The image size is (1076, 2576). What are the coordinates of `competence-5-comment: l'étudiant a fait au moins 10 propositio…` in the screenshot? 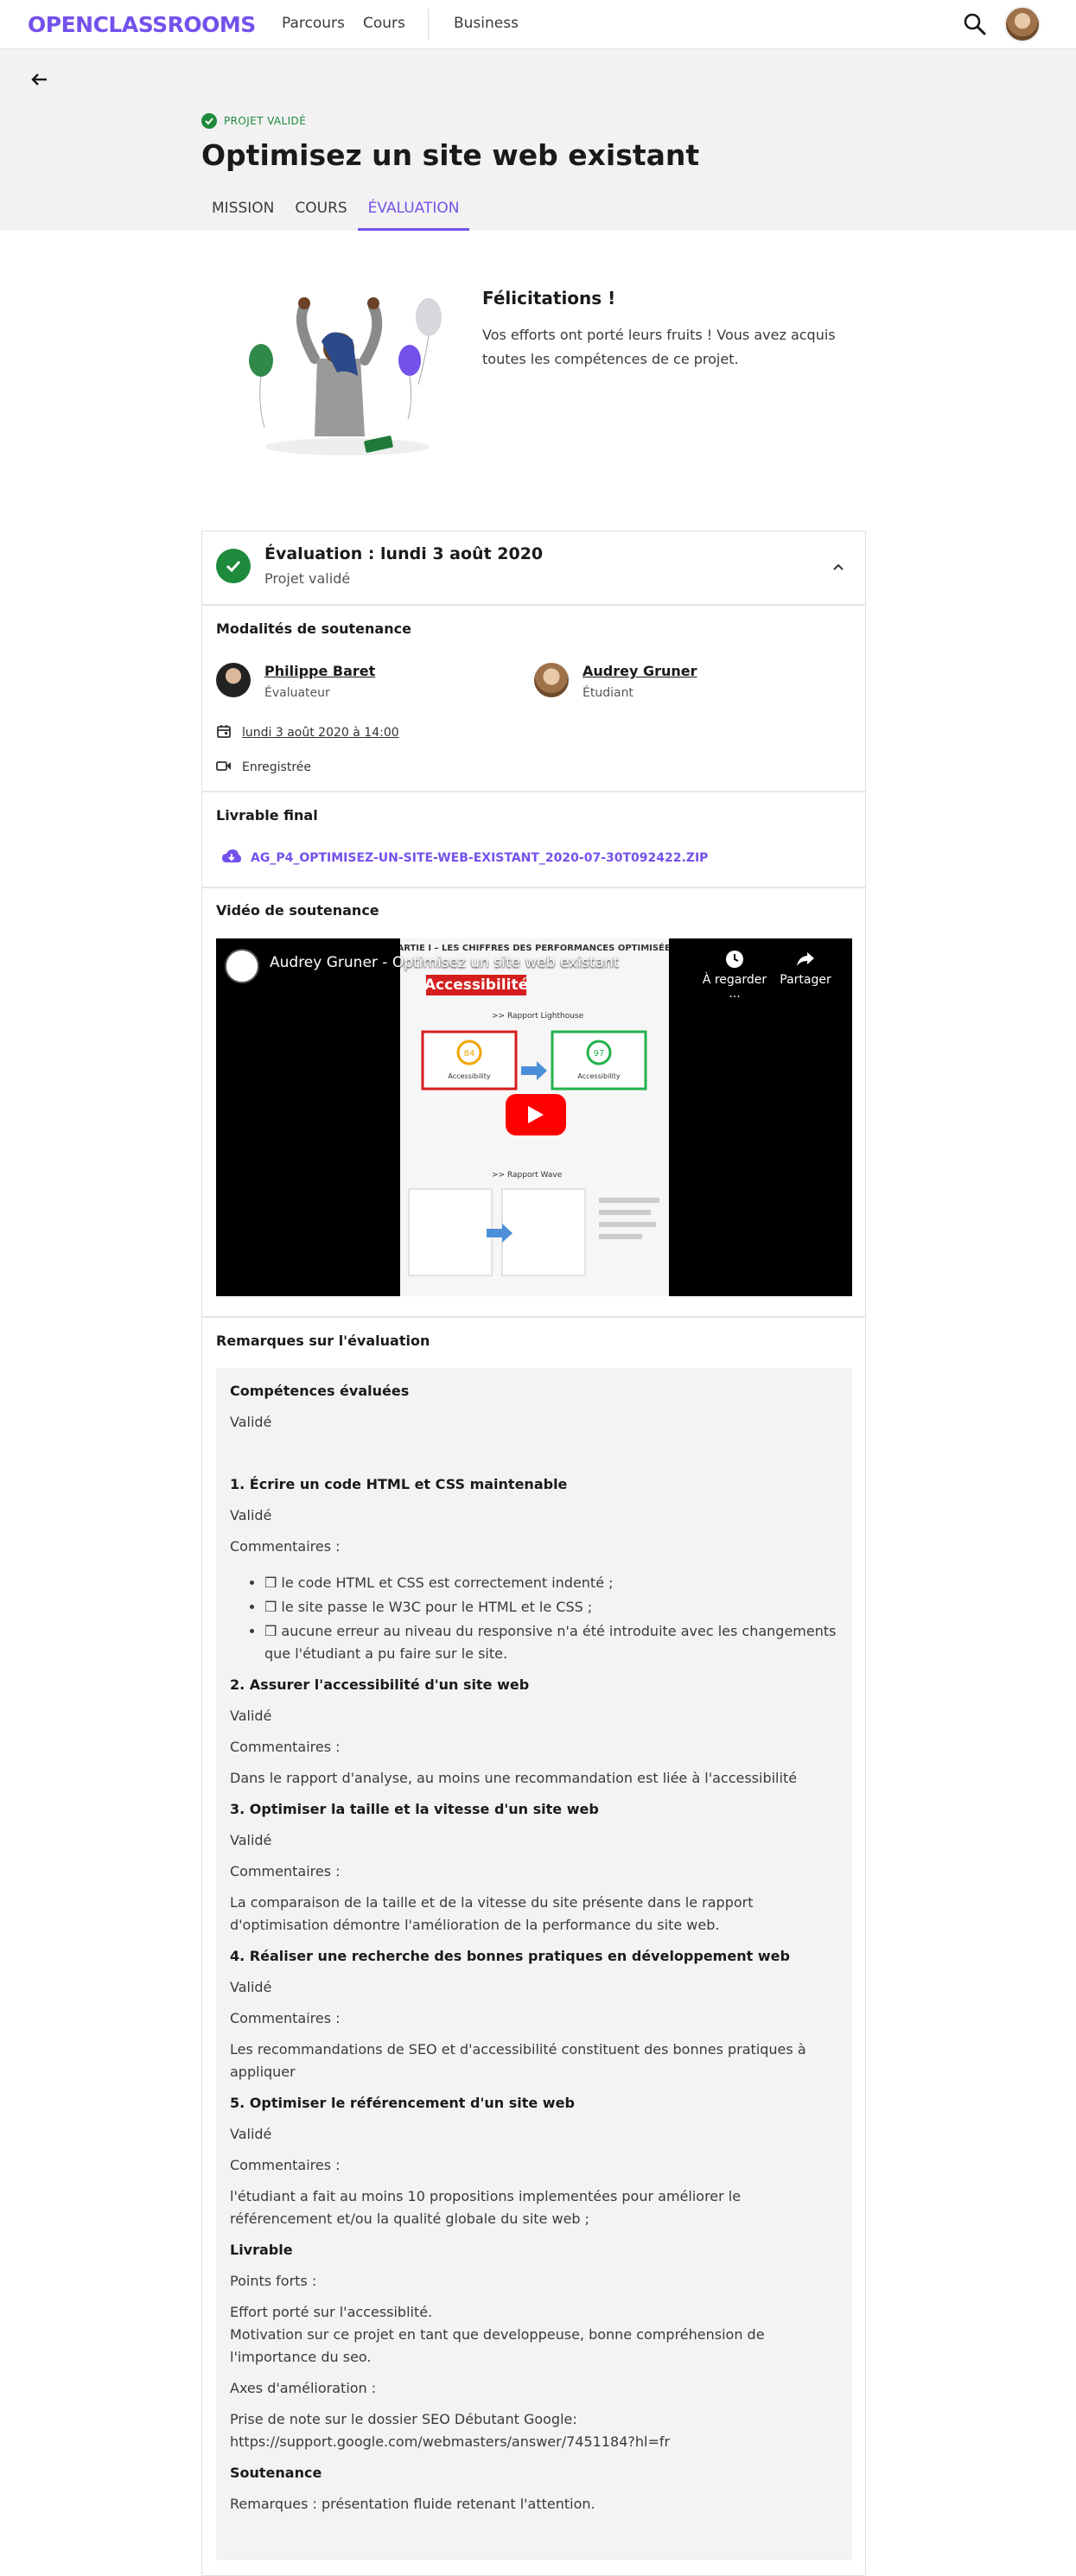 It's located at (486, 2208).